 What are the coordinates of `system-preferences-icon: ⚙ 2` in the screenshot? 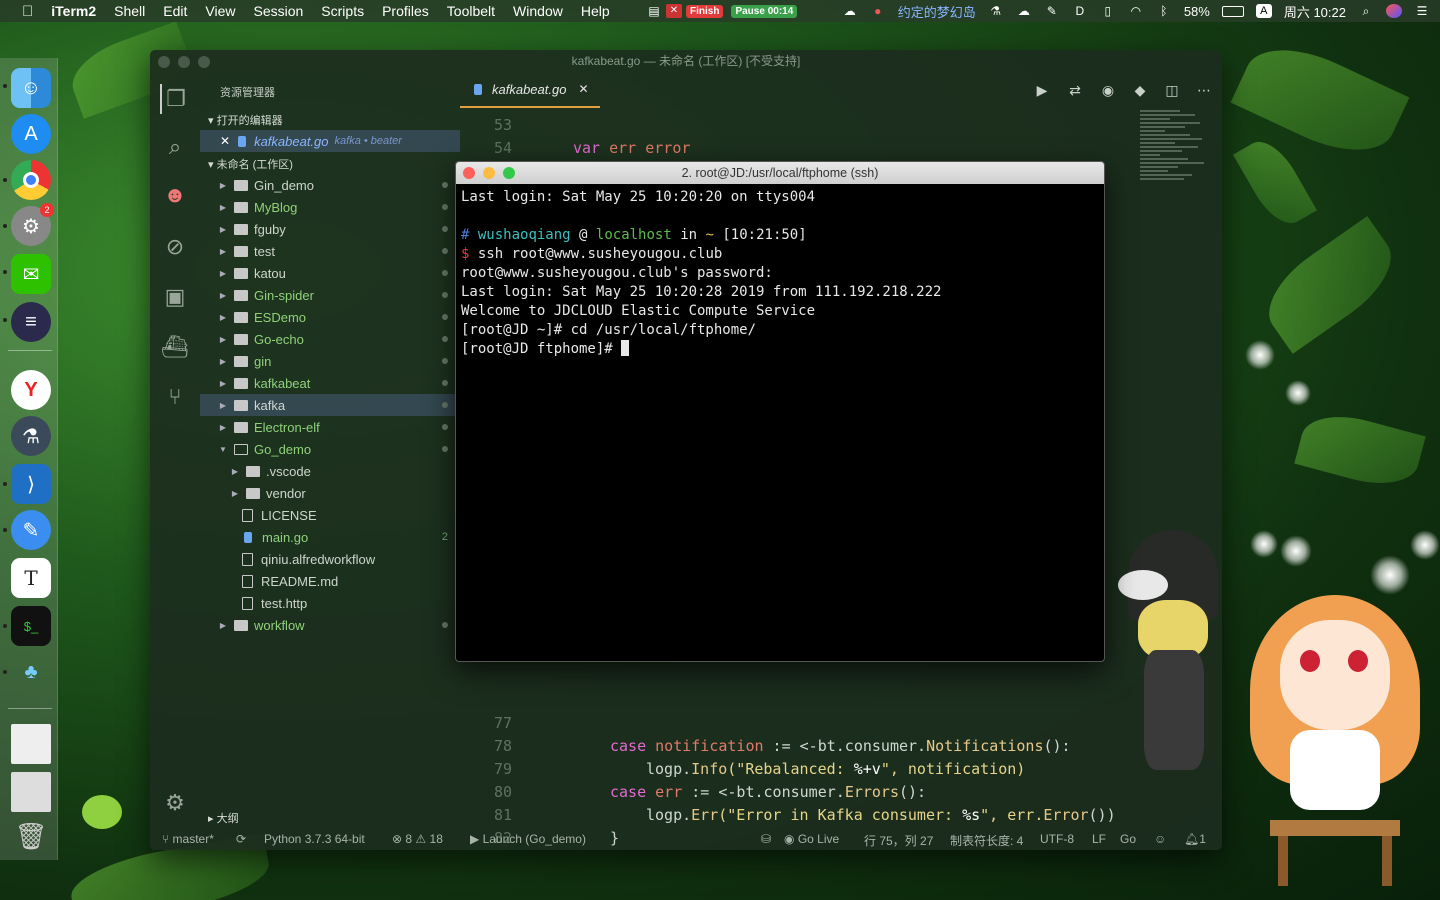 It's located at (32, 224).